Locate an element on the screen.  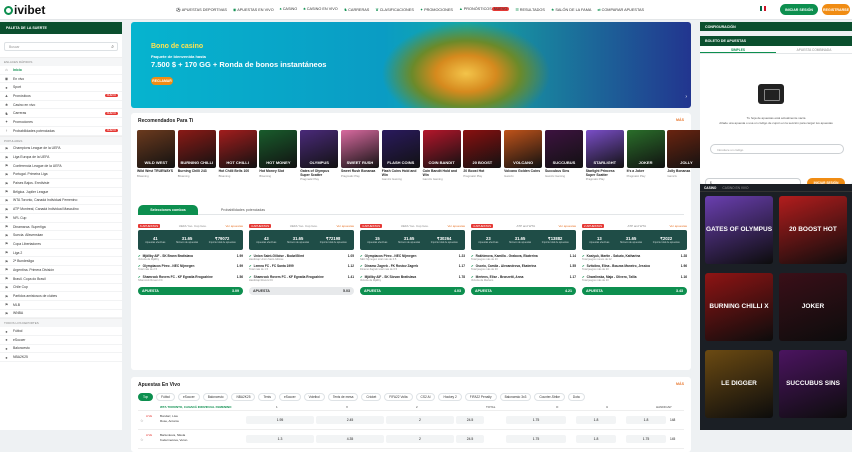
game-card: 20 BOOST 20 Boost Hot Pragmatic Play is located at coordinates (482, 155).